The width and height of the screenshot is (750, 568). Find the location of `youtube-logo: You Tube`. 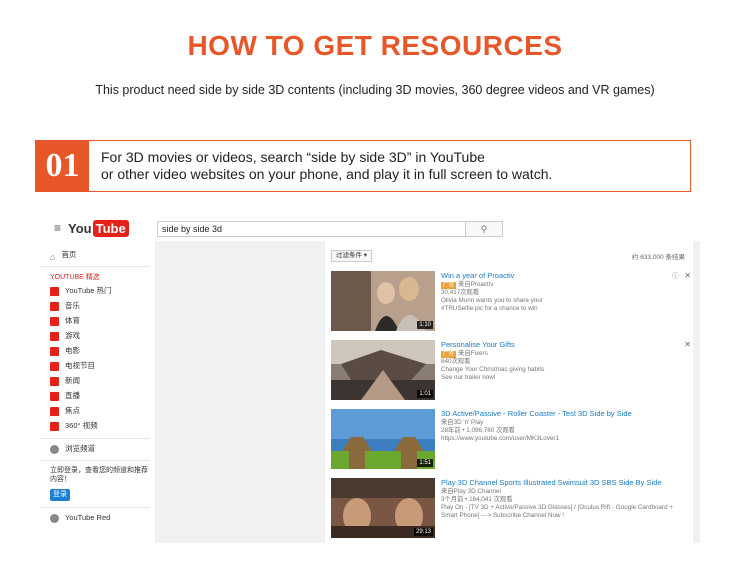

youtube-logo: You Tube is located at coordinates (98, 228).